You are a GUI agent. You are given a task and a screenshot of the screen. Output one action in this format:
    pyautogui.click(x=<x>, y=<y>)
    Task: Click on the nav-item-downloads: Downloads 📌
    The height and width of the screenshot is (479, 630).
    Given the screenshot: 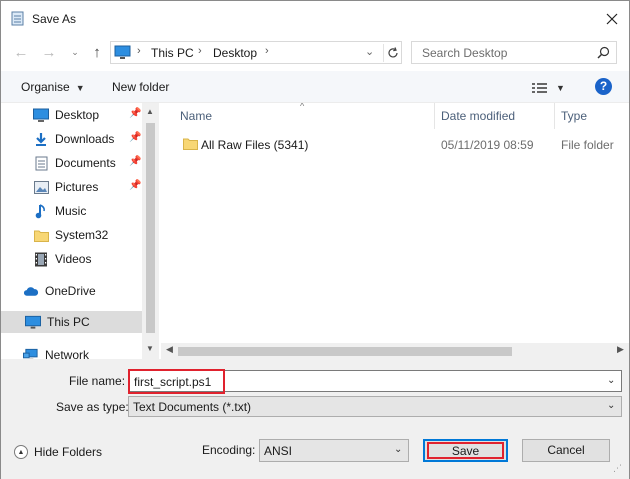 What is the action you would take?
    pyautogui.click(x=87, y=139)
    